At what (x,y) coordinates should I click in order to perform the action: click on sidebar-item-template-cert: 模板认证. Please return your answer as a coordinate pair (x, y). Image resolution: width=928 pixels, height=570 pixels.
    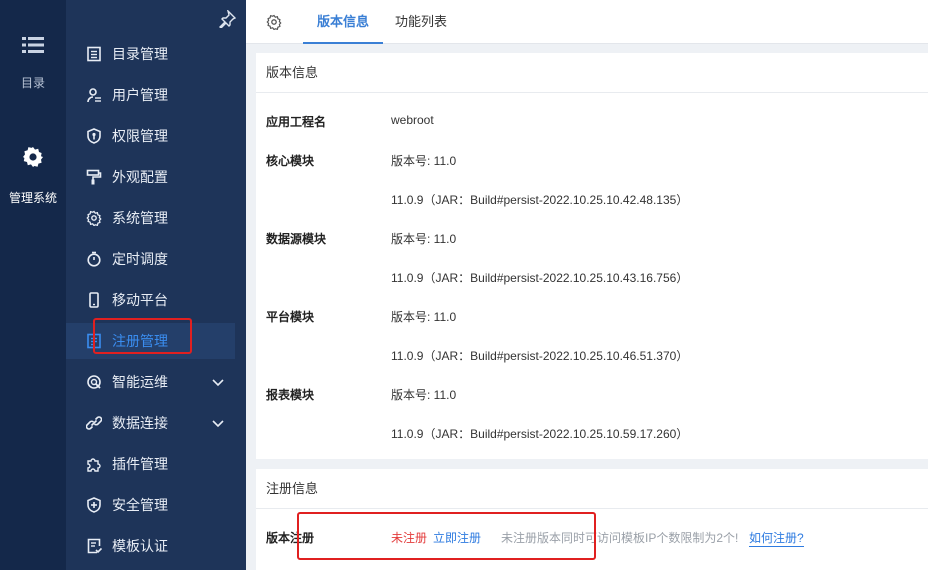
    Looking at the image, I should click on (156, 546).